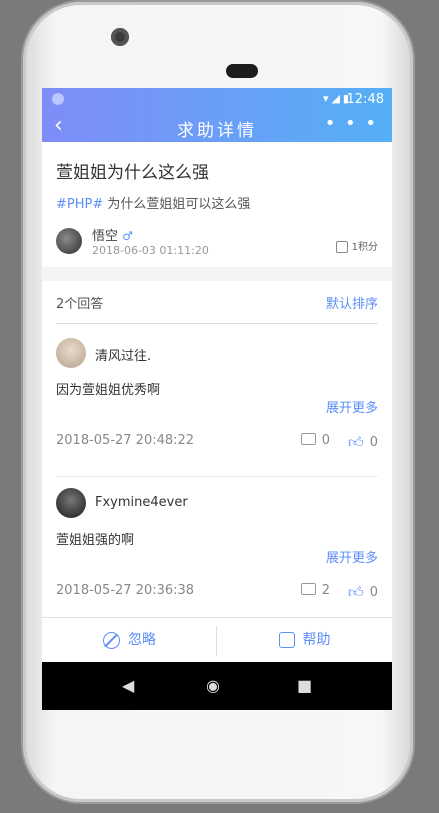 The height and width of the screenshot is (813, 439). What do you see at coordinates (351, 123) in the screenshot?
I see `more-icon: • • •` at bounding box center [351, 123].